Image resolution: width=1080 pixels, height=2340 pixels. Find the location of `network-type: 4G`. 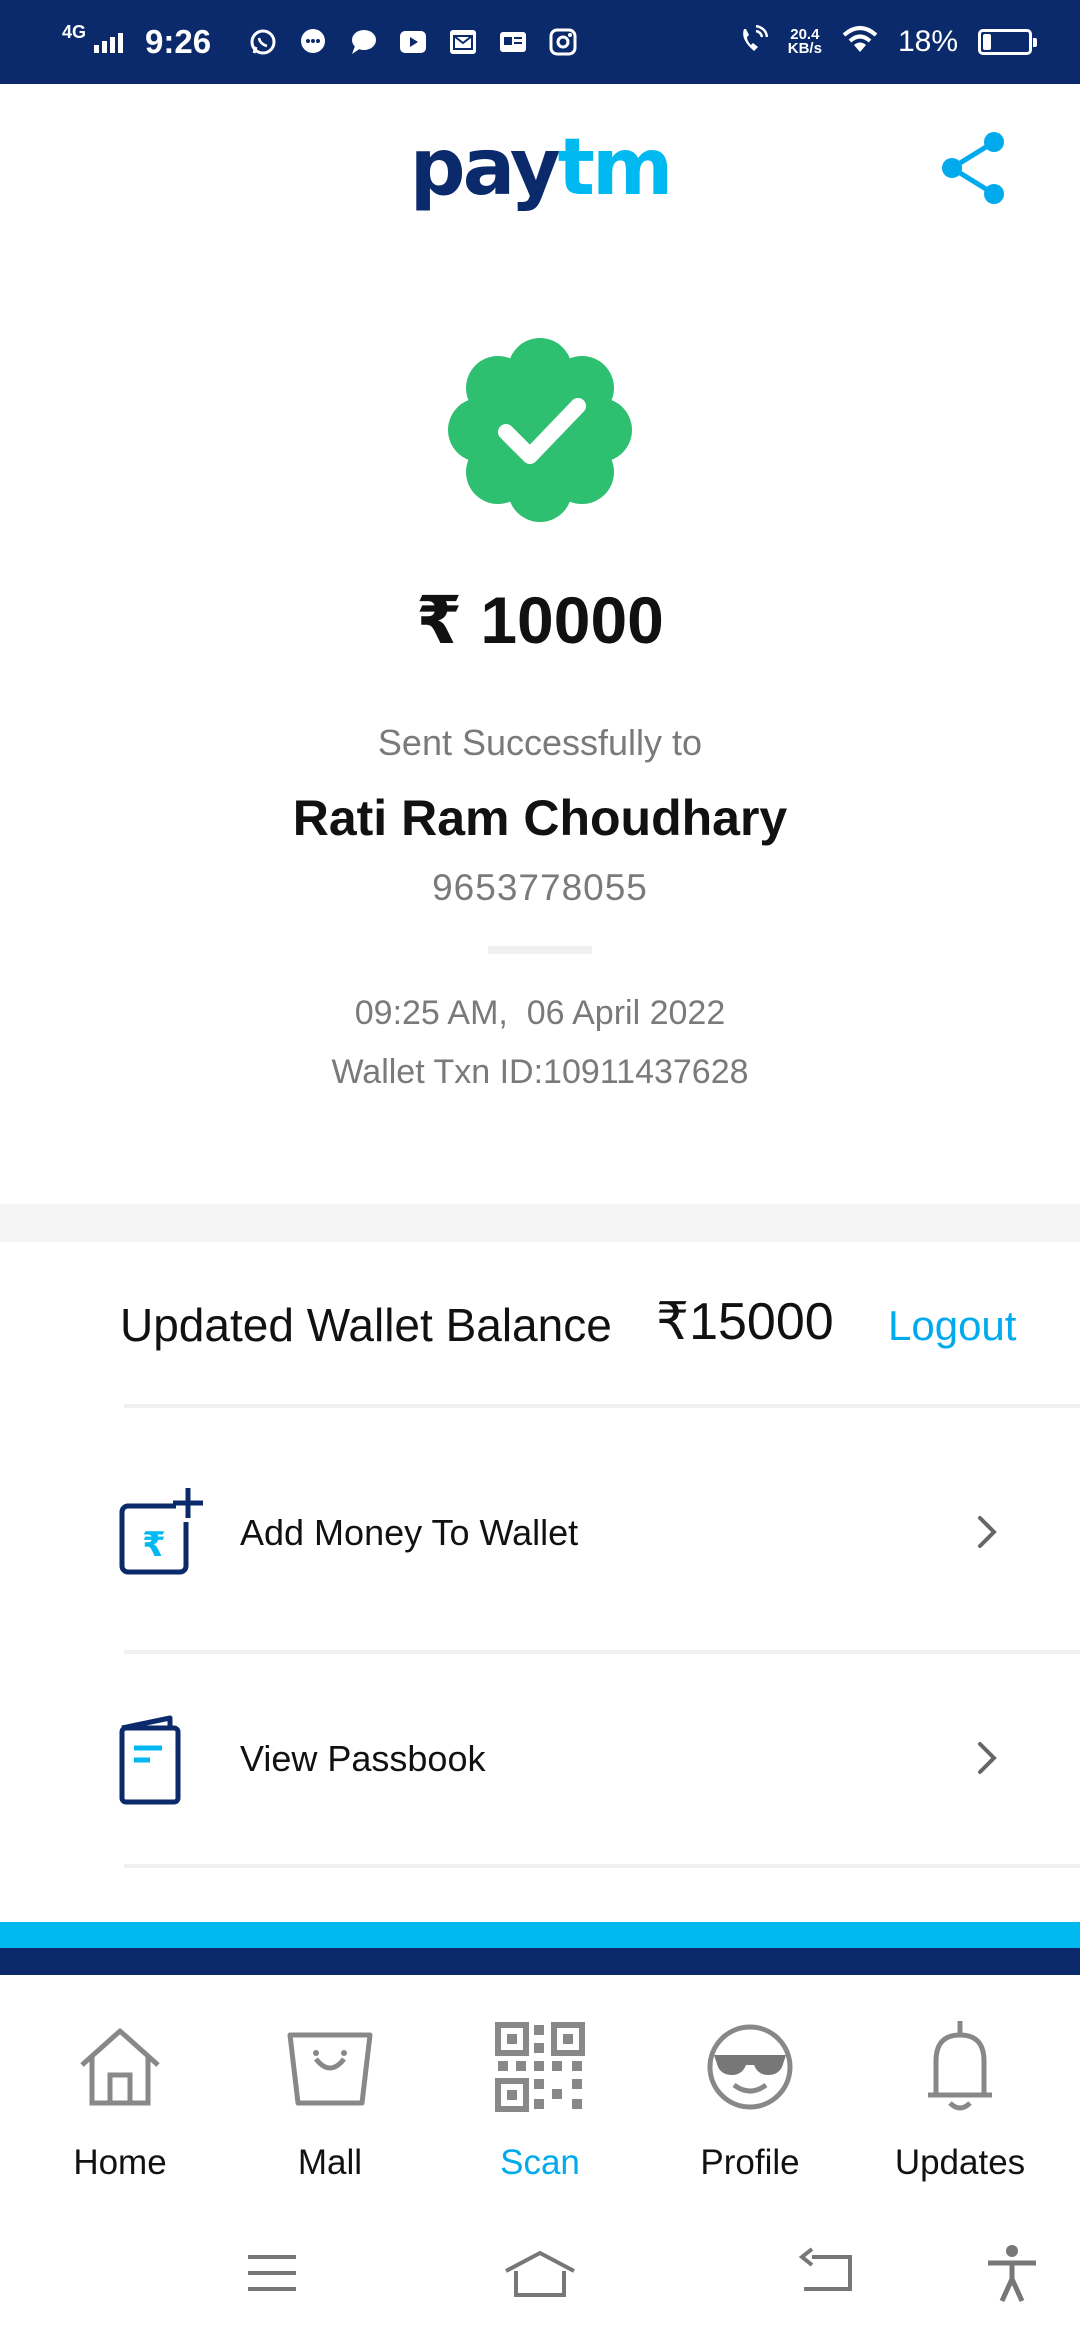

network-type: 4G is located at coordinates (74, 31).